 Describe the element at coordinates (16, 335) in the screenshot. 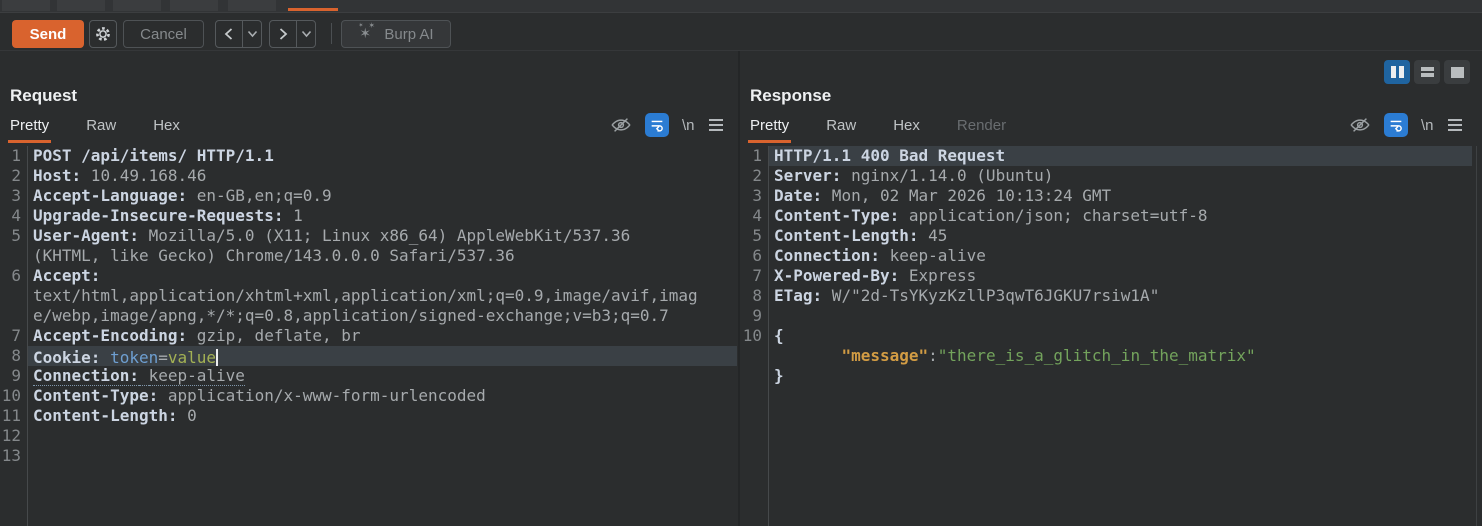

I see `line-number: 7` at that location.